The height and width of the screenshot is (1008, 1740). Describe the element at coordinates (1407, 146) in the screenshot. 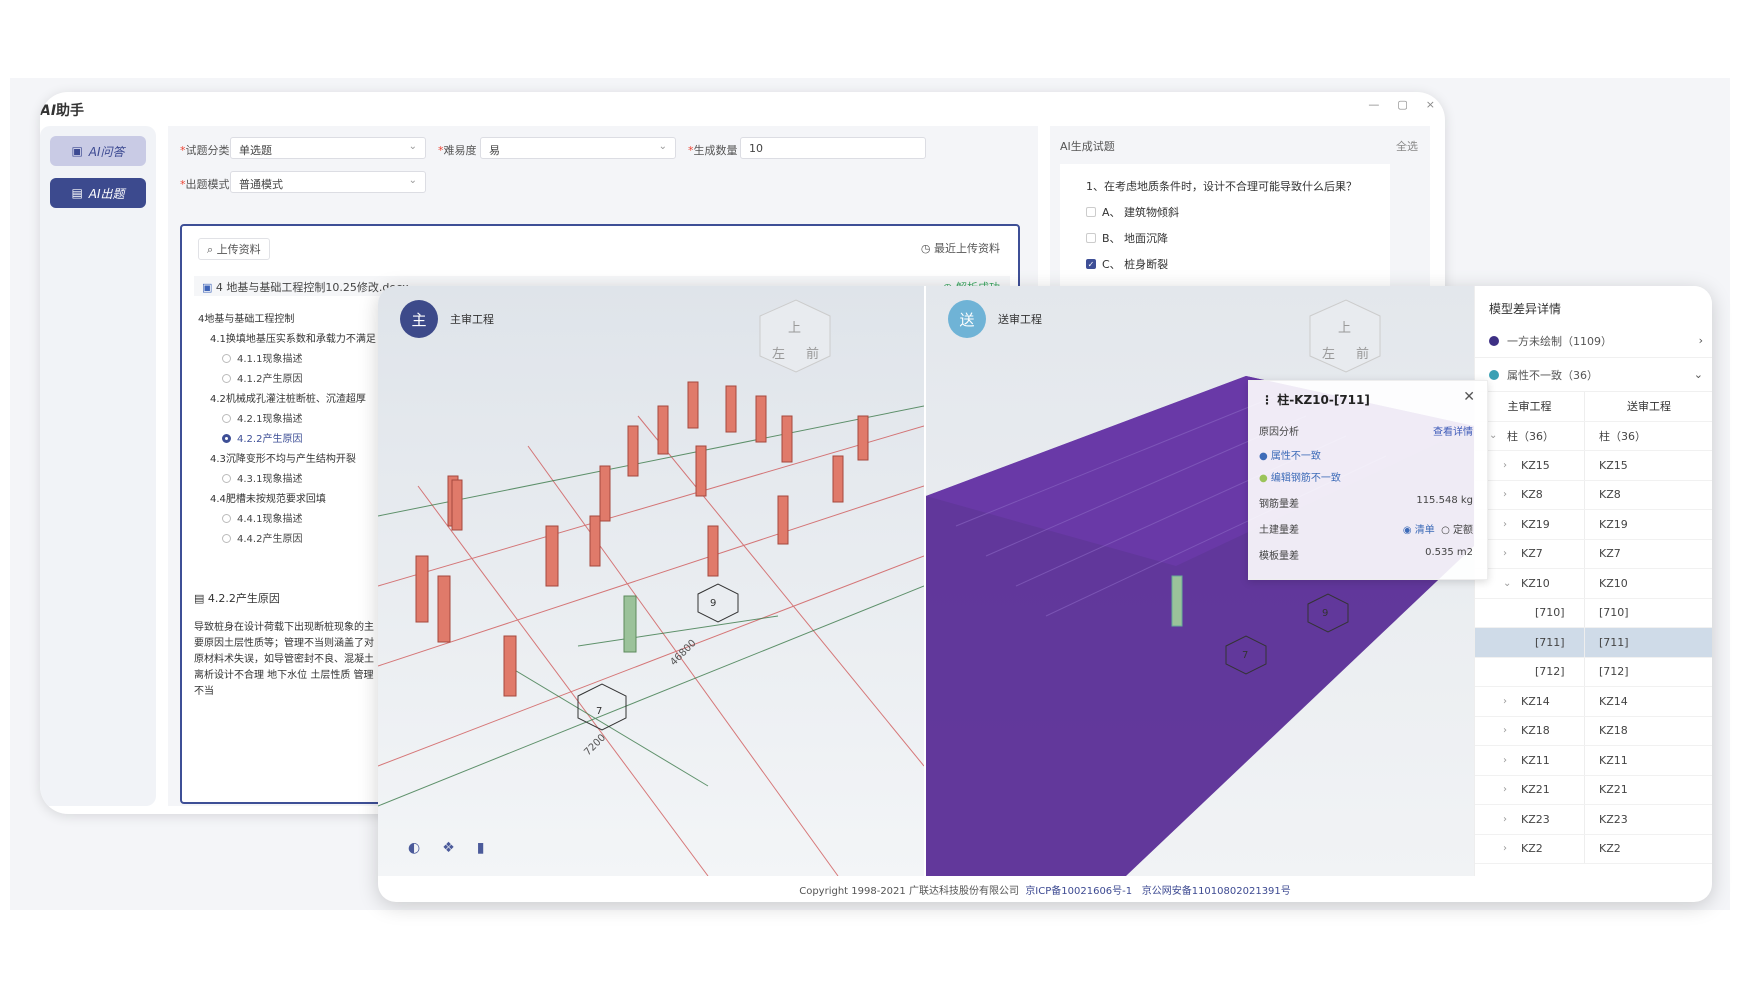

I see `select-all-link: 全选` at that location.